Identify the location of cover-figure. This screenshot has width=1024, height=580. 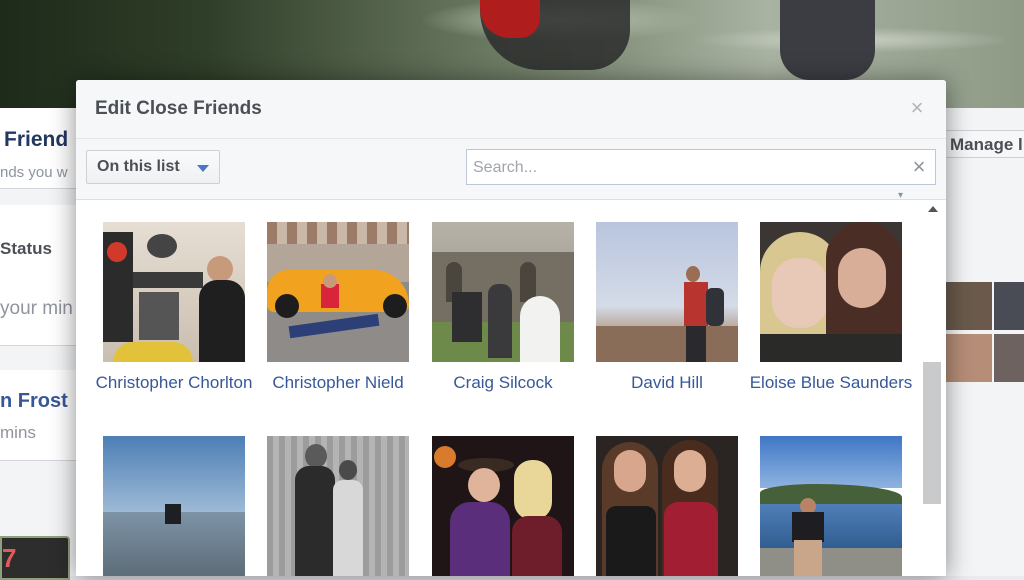
(827, 40).